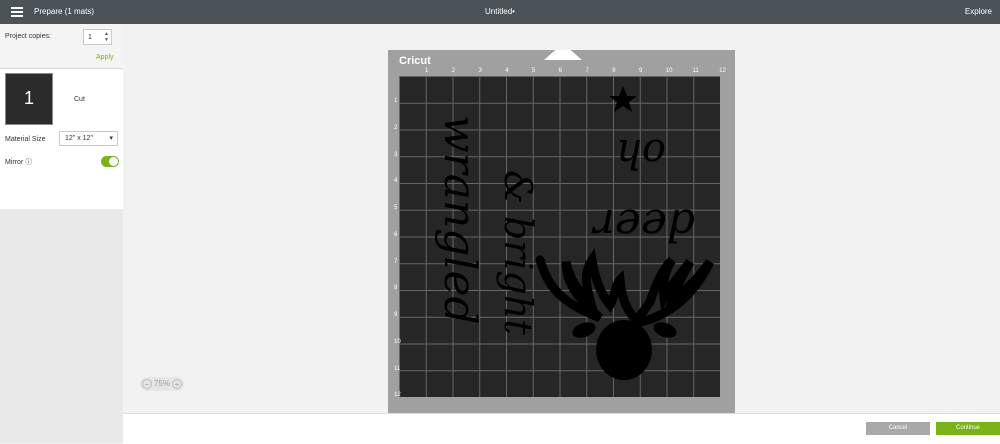  I want to click on zoom-value: 75%, so click(161, 383).